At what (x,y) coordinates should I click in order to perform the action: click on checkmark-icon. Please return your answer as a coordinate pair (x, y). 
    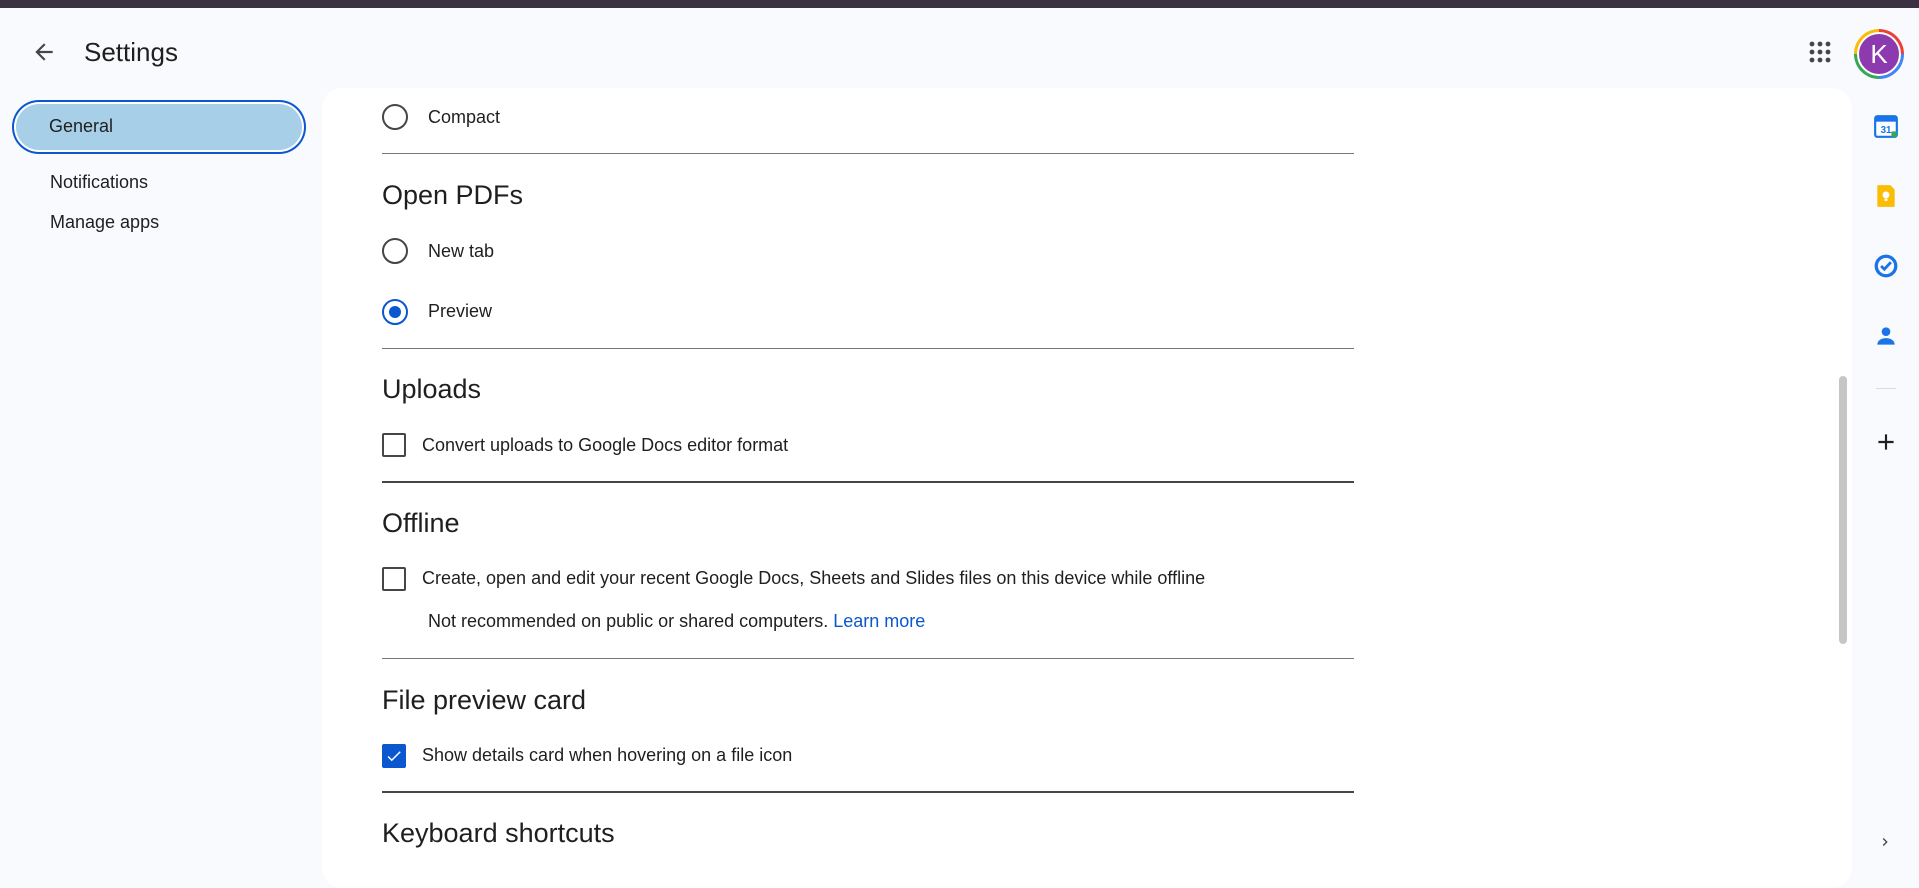
    Looking at the image, I should click on (394, 756).